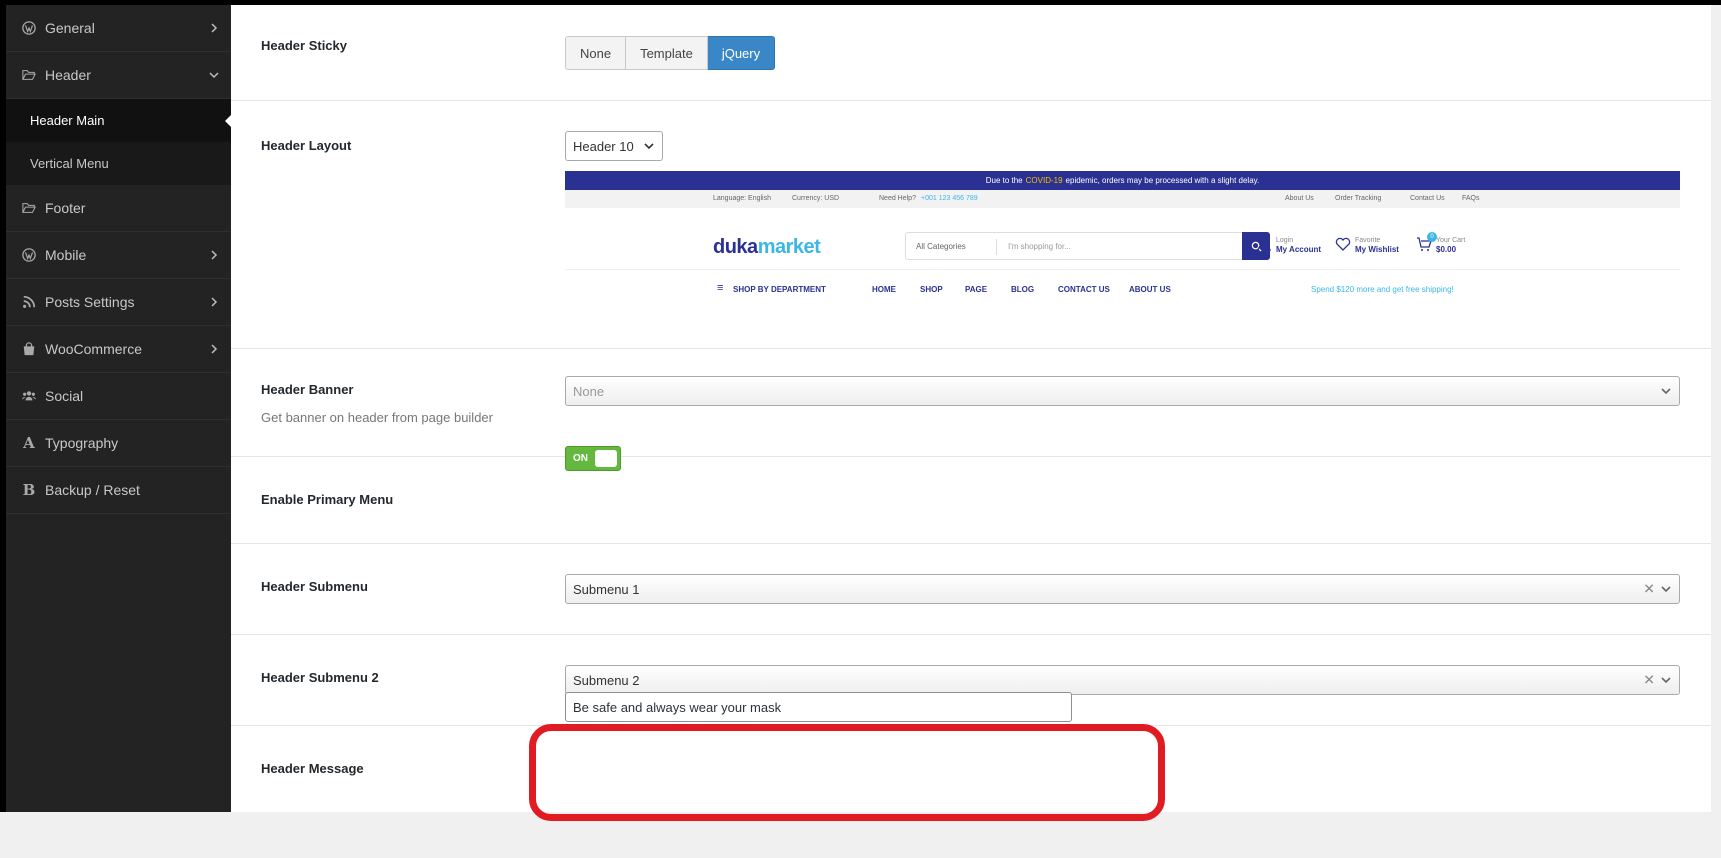 The height and width of the screenshot is (858, 1721). What do you see at coordinates (1427, 198) in the screenshot?
I see `preview-top-link: Contact Us` at bounding box center [1427, 198].